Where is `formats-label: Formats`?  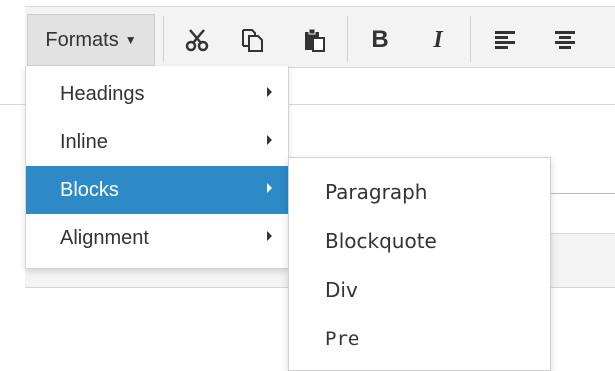 formats-label: Formats is located at coordinates (82, 39).